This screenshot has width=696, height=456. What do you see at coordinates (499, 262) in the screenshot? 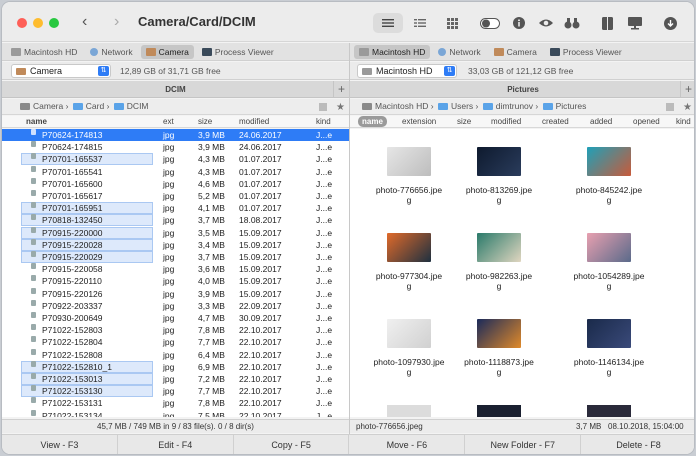
I see `thumbnail-item: photo-982263.jpe g` at bounding box center [499, 262].